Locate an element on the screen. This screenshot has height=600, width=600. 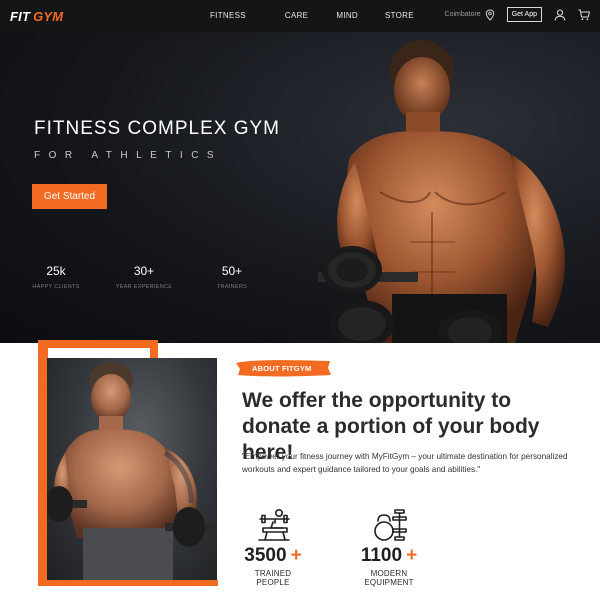
feature-value: 3500 + is located at coordinates (273, 556).